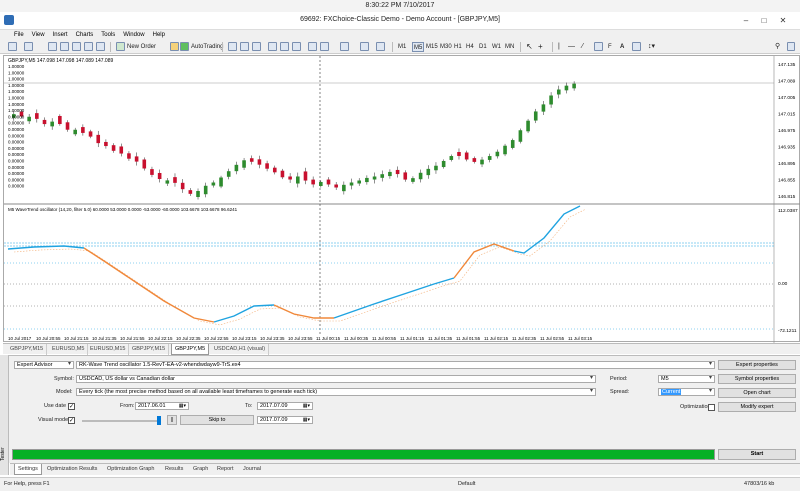  What do you see at coordinates (64, 46) in the screenshot?
I see `data-window-icon` at bounding box center [64, 46].